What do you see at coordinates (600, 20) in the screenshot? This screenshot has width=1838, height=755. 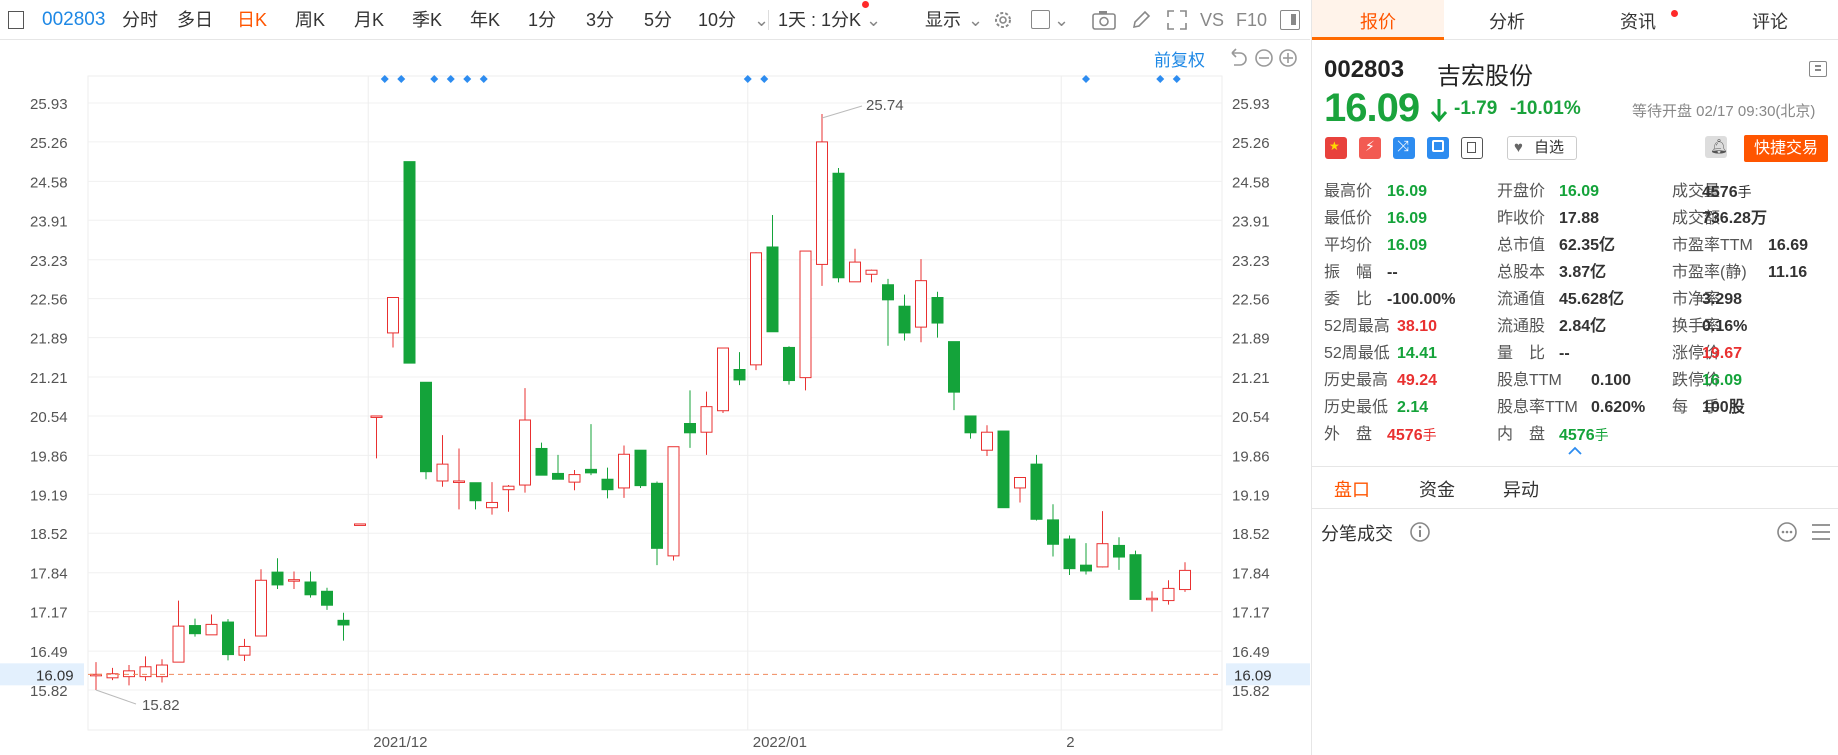 I see `tab-3min: 3分` at bounding box center [600, 20].